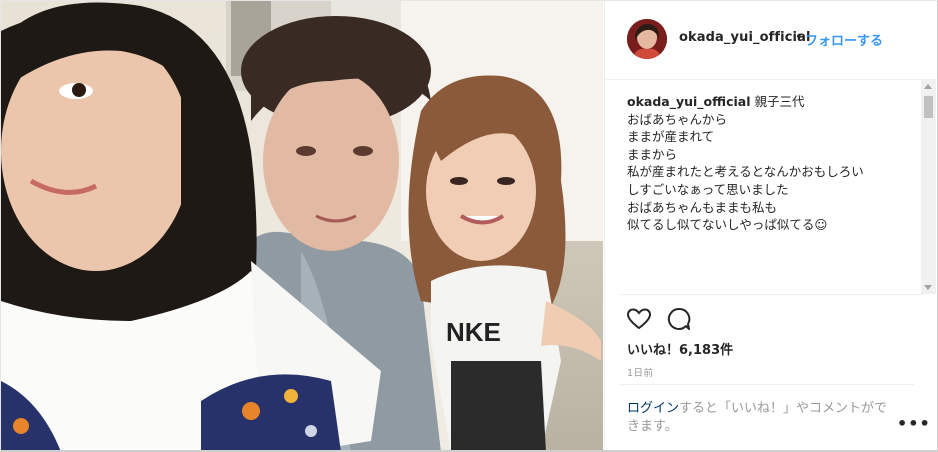 This screenshot has height=452, width=938. I want to click on caption-line: おばあちゃんもままも私も, so click(702, 207).